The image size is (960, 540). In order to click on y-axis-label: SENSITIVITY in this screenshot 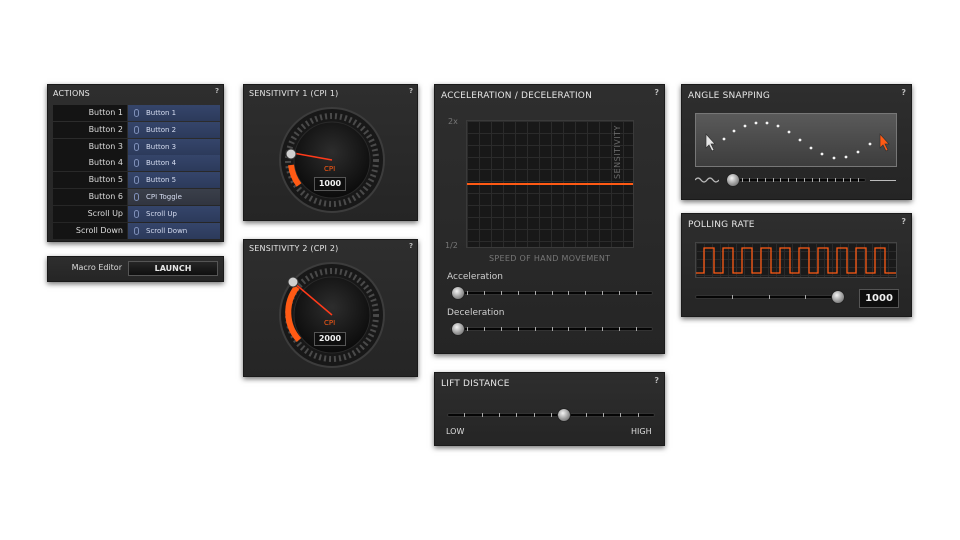, I will do `click(617, 152)`.